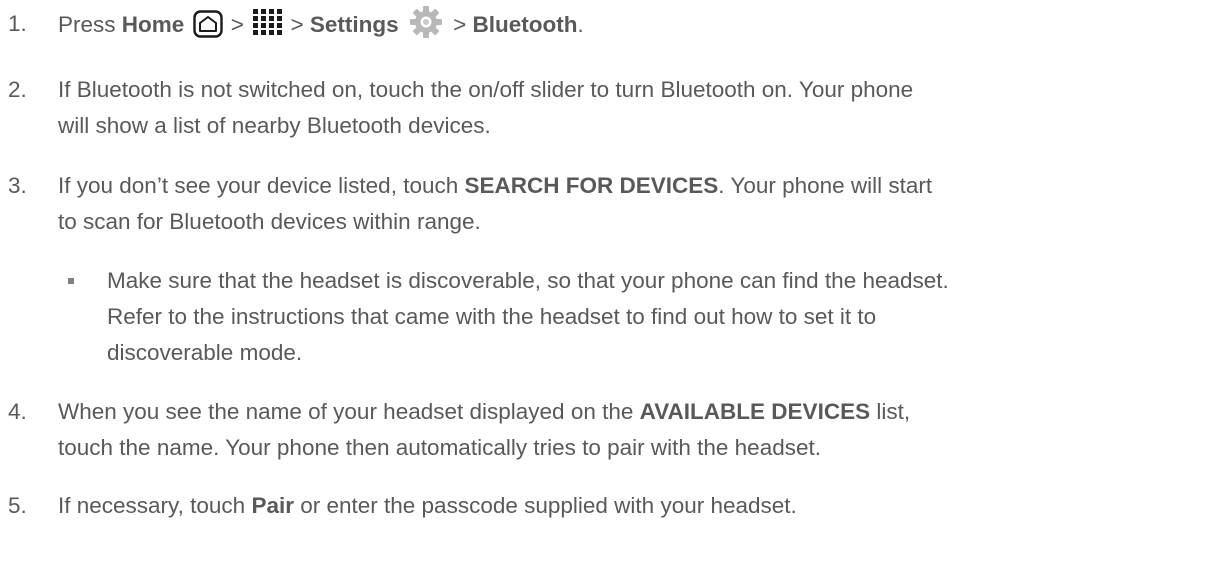 Image resolution: width=1227 pixels, height=573 pixels. What do you see at coordinates (153, 24) in the screenshot?
I see `home-label: Home` at bounding box center [153, 24].